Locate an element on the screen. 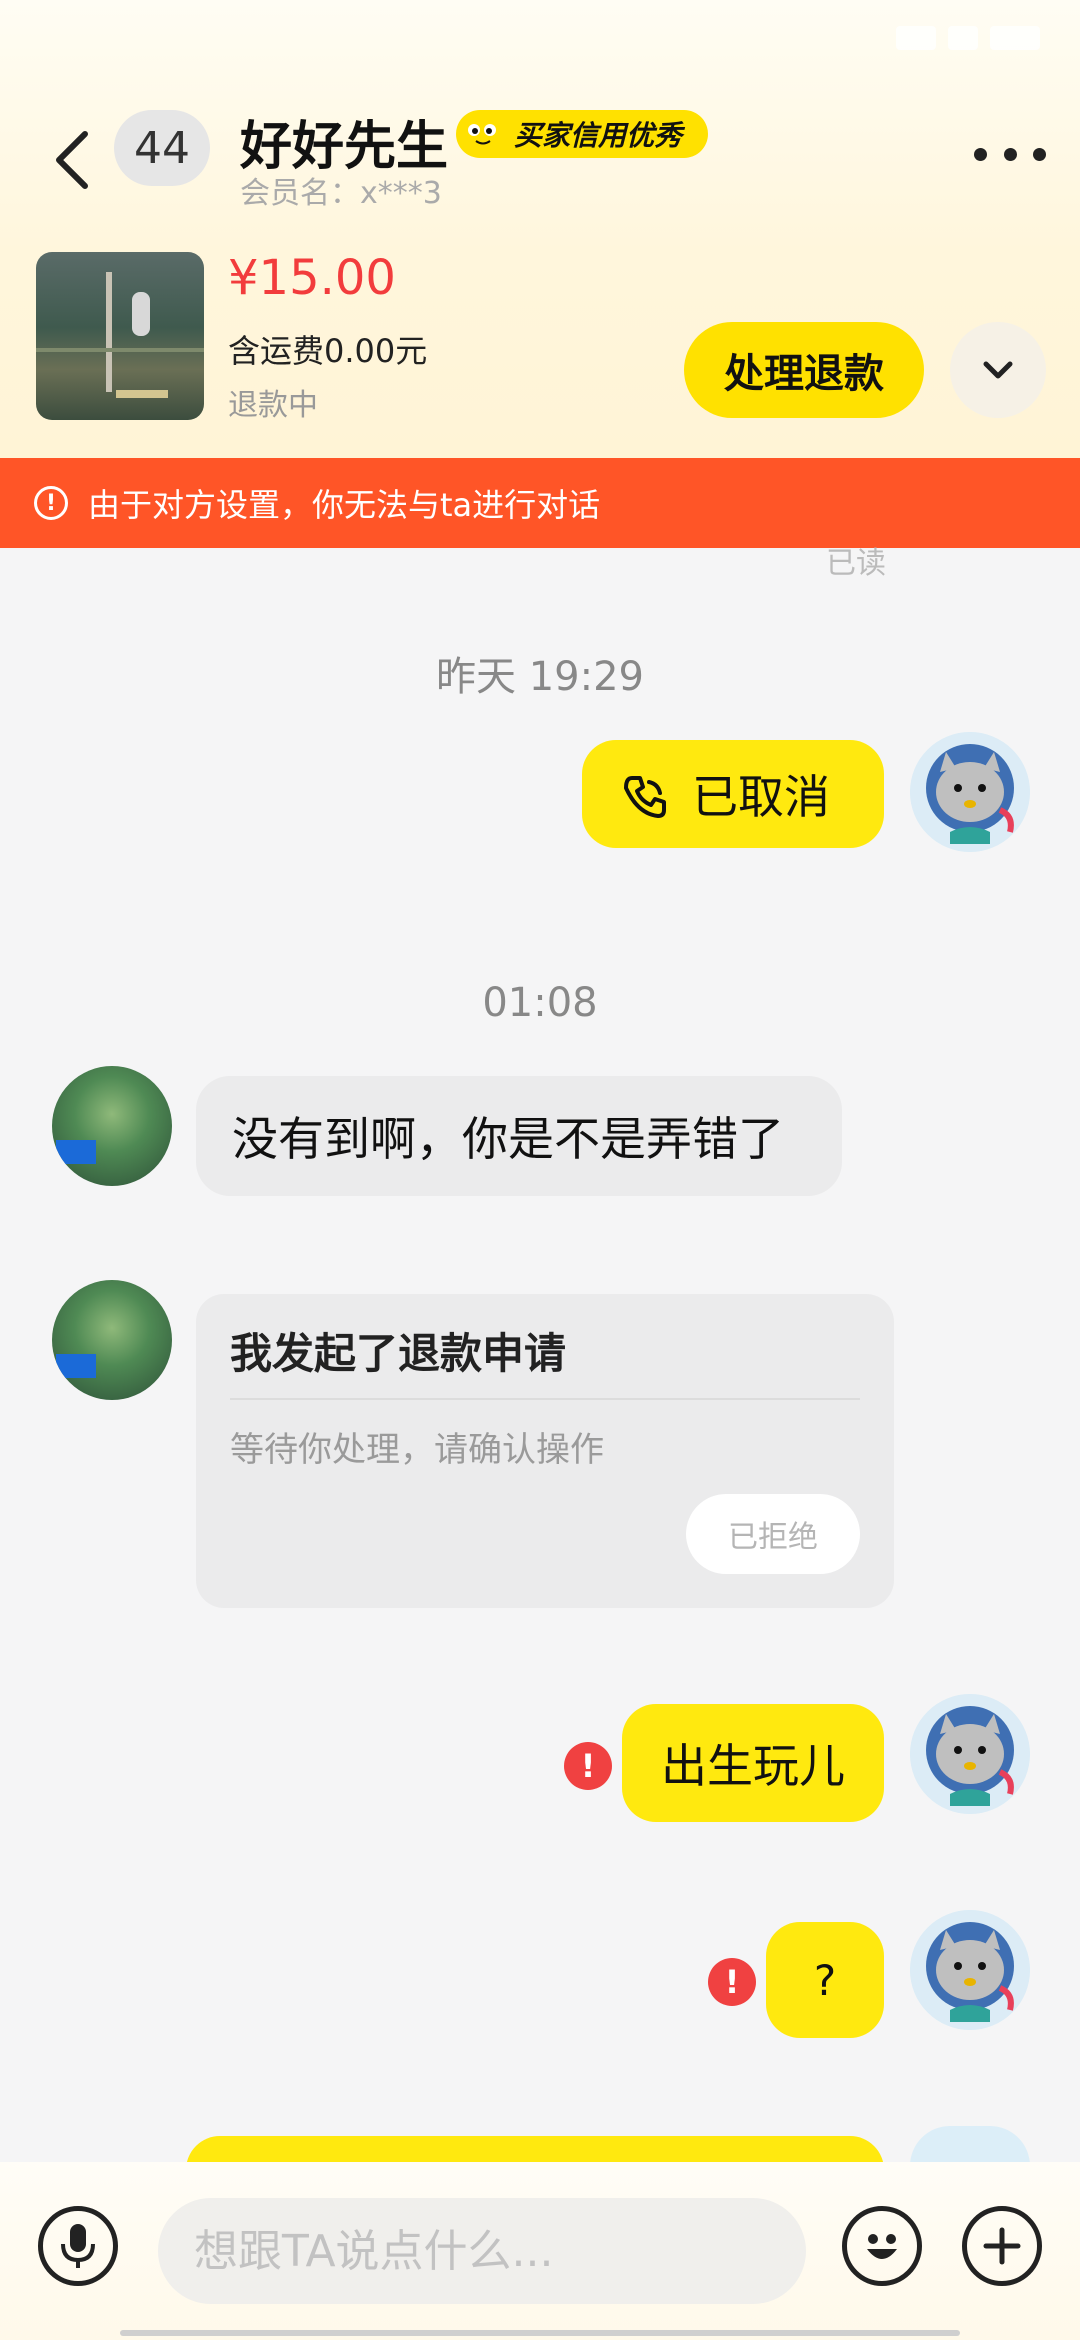 This screenshot has height=2340, width=1080. product-price: ¥15.00 is located at coordinates (312, 278).